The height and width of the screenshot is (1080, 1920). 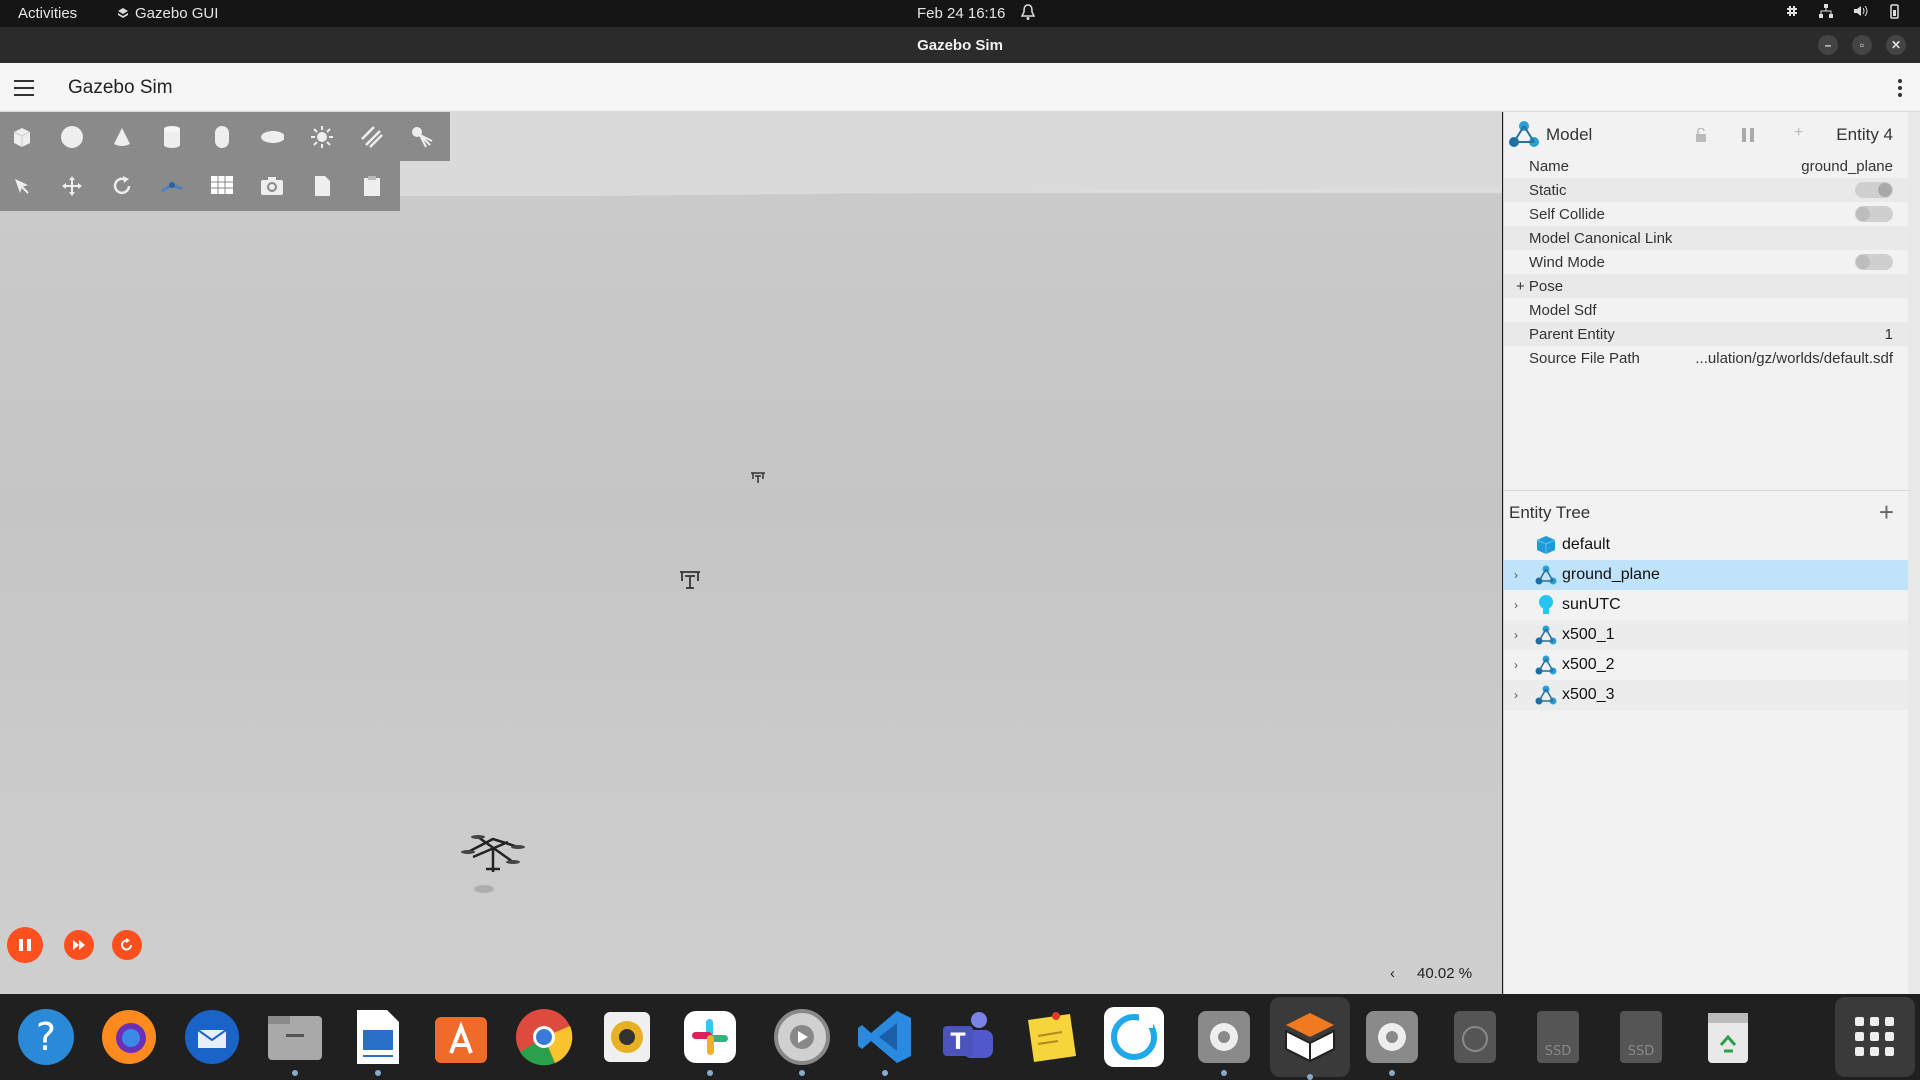 I want to click on svg-text: T, so click(x=957, y=1042).